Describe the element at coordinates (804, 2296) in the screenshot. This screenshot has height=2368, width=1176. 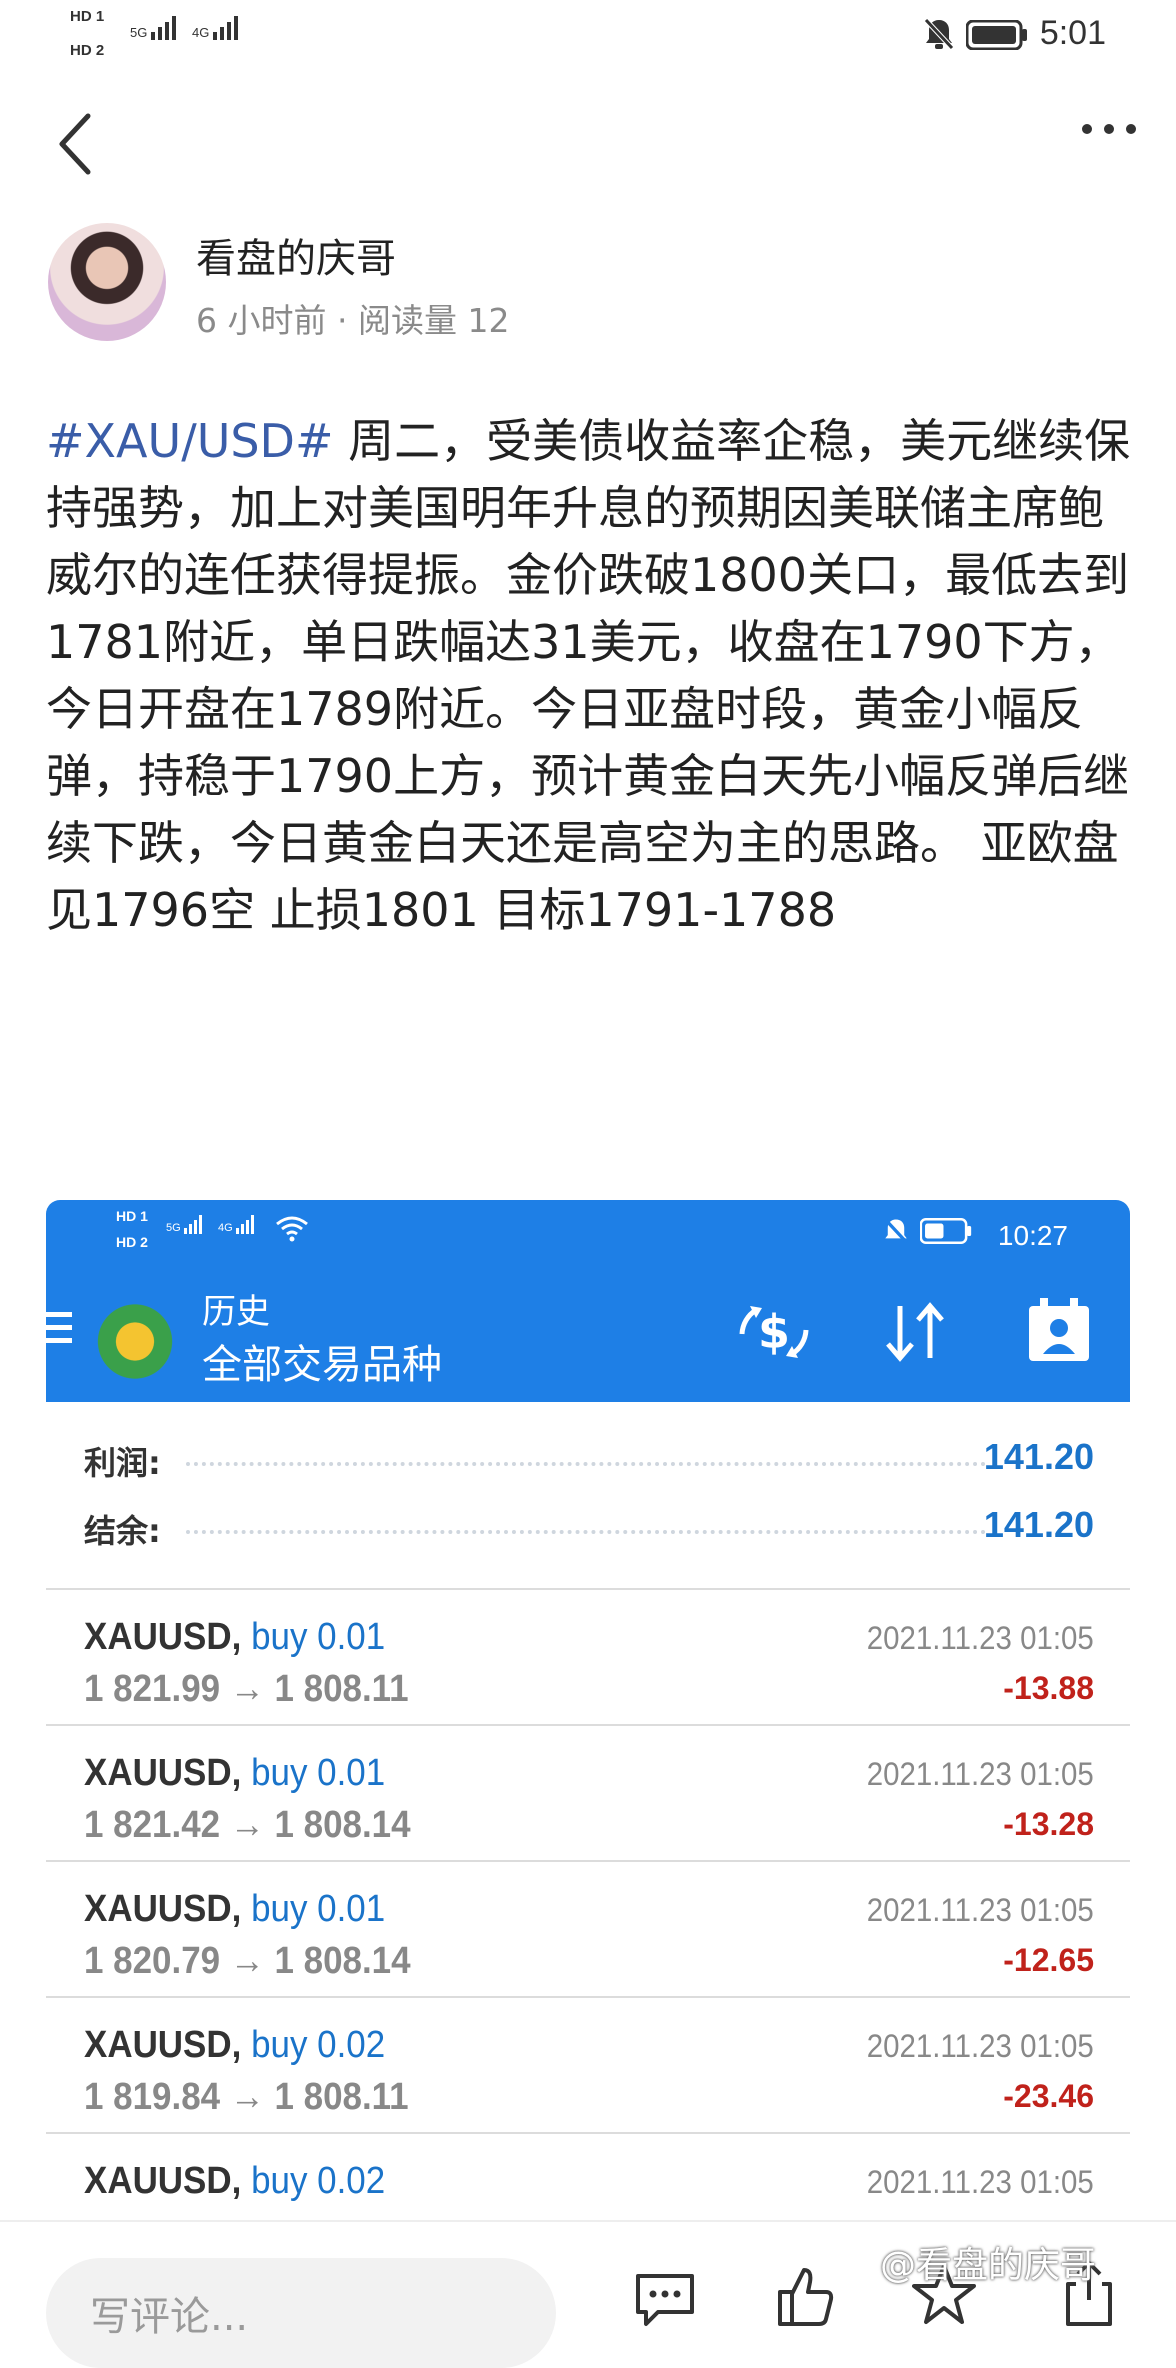
I see `like-thumb-icon` at that location.